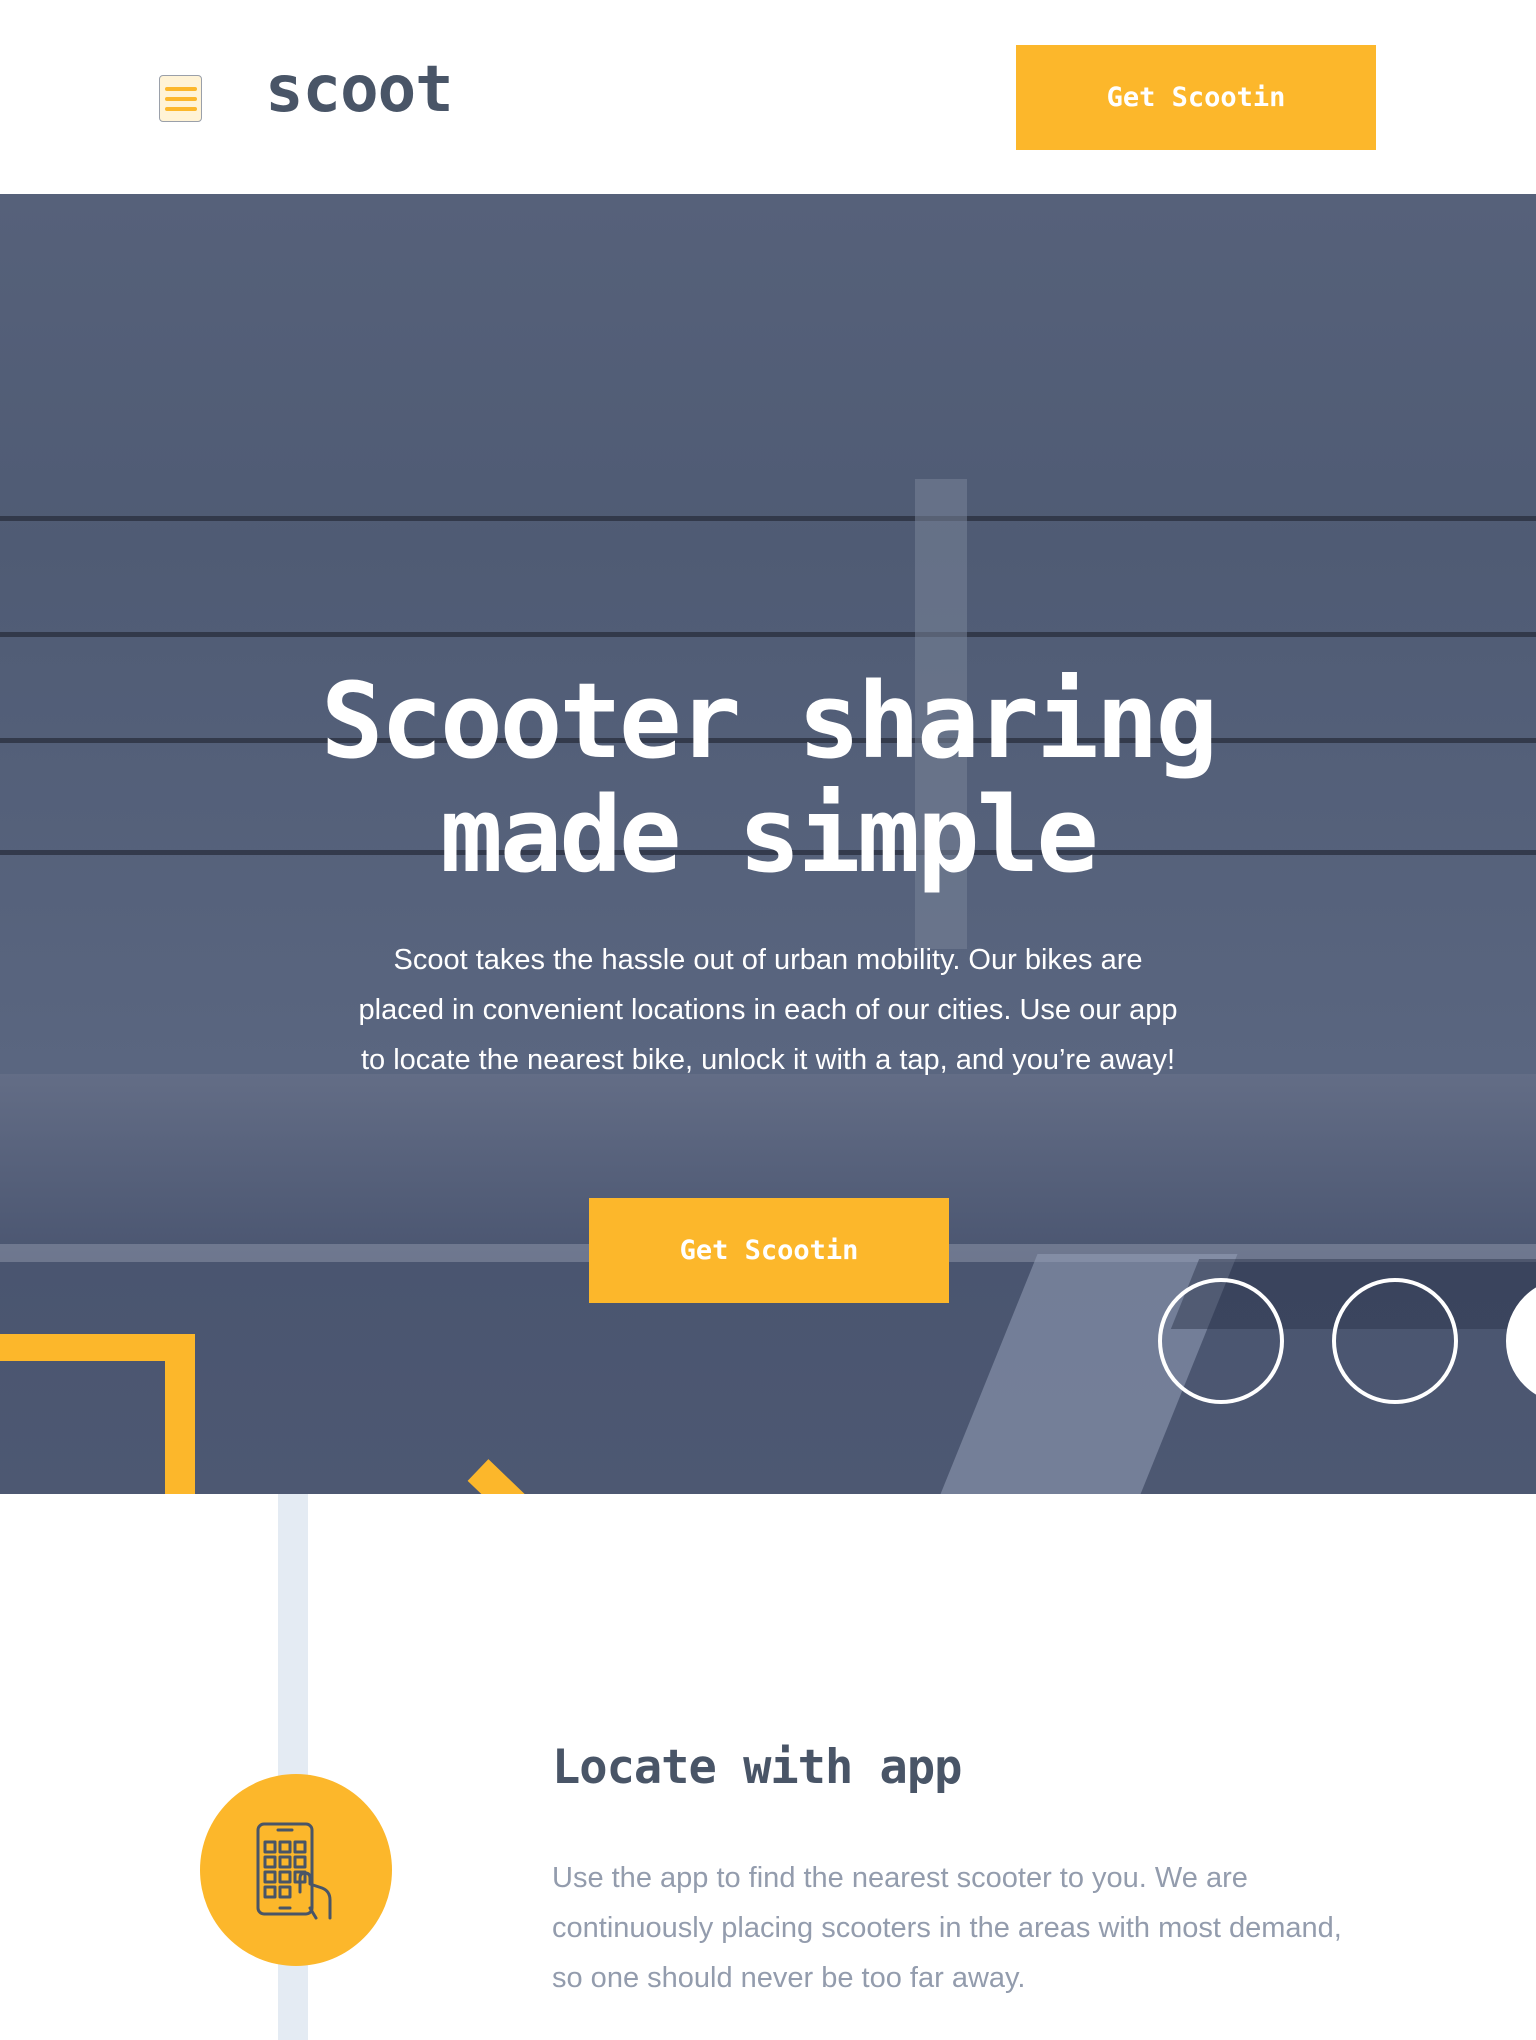 The width and height of the screenshot is (1536, 2040). I want to click on hero-title: Scooter sharing made simple, so click(768, 778).